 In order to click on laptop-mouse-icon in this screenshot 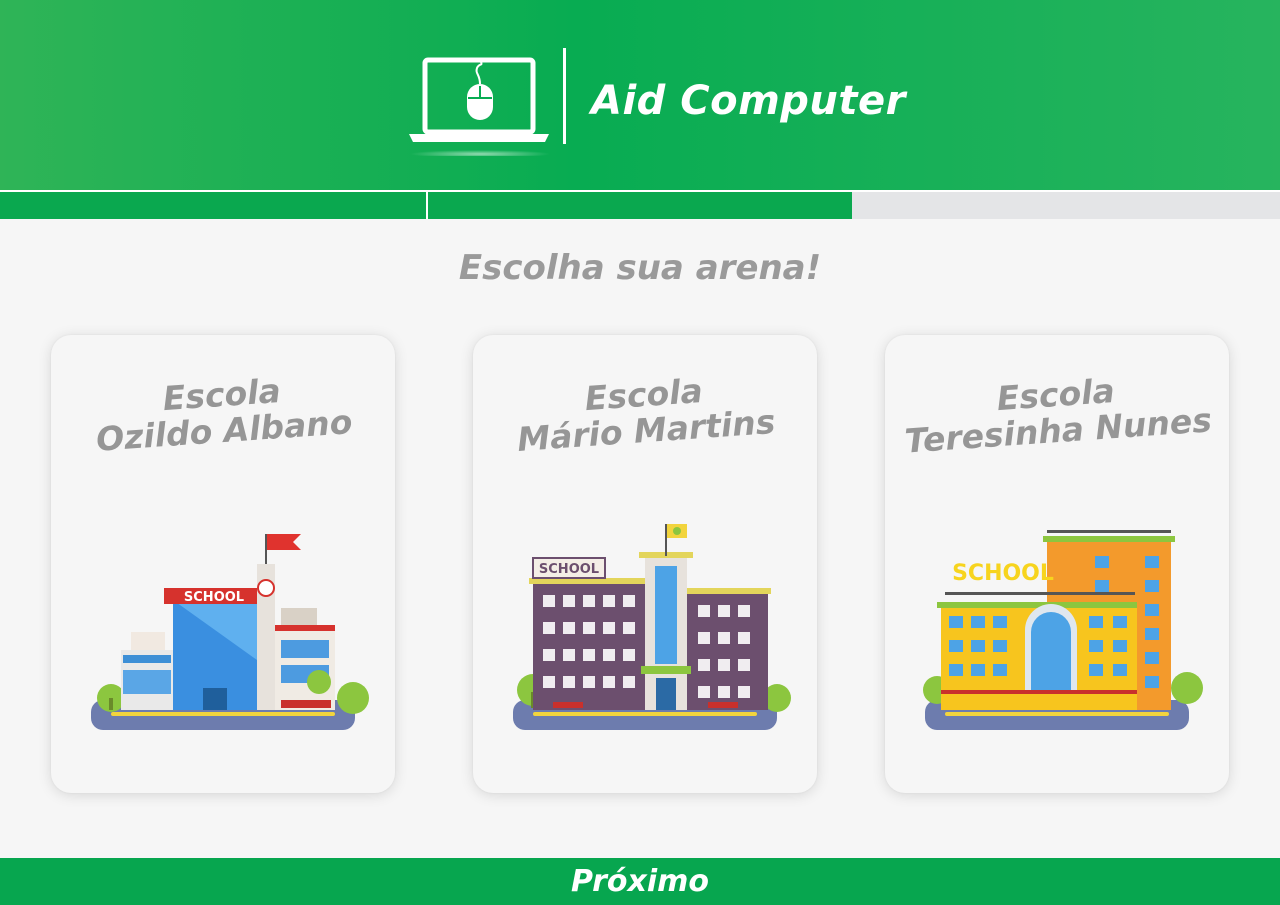, I will do `click(479, 106)`.